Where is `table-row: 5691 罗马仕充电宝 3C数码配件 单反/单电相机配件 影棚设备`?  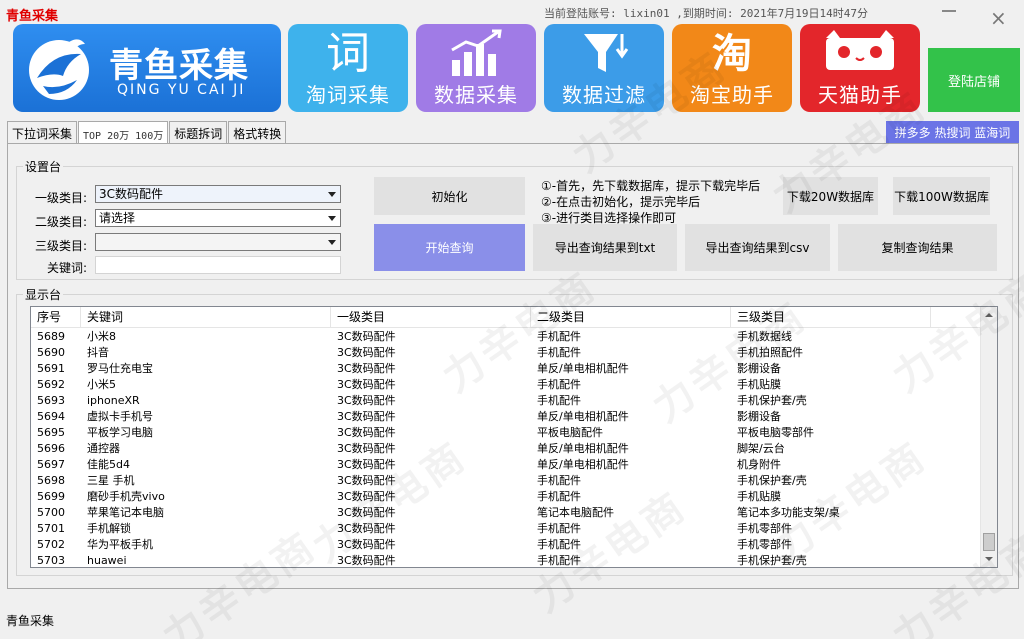 table-row: 5691 罗马仕充电宝 3C数码配件 单反/单电相机配件 影棚设备 is located at coordinates (506, 369).